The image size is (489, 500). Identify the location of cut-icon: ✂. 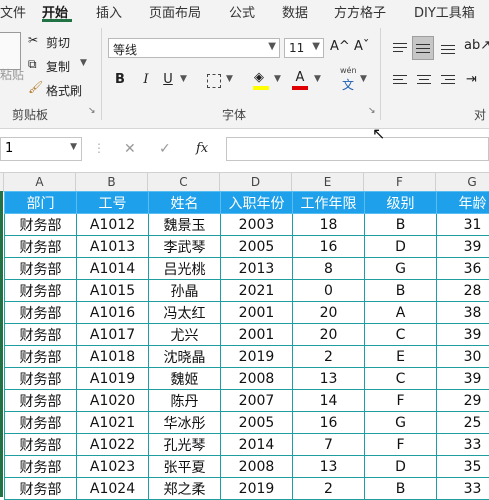
(33, 40).